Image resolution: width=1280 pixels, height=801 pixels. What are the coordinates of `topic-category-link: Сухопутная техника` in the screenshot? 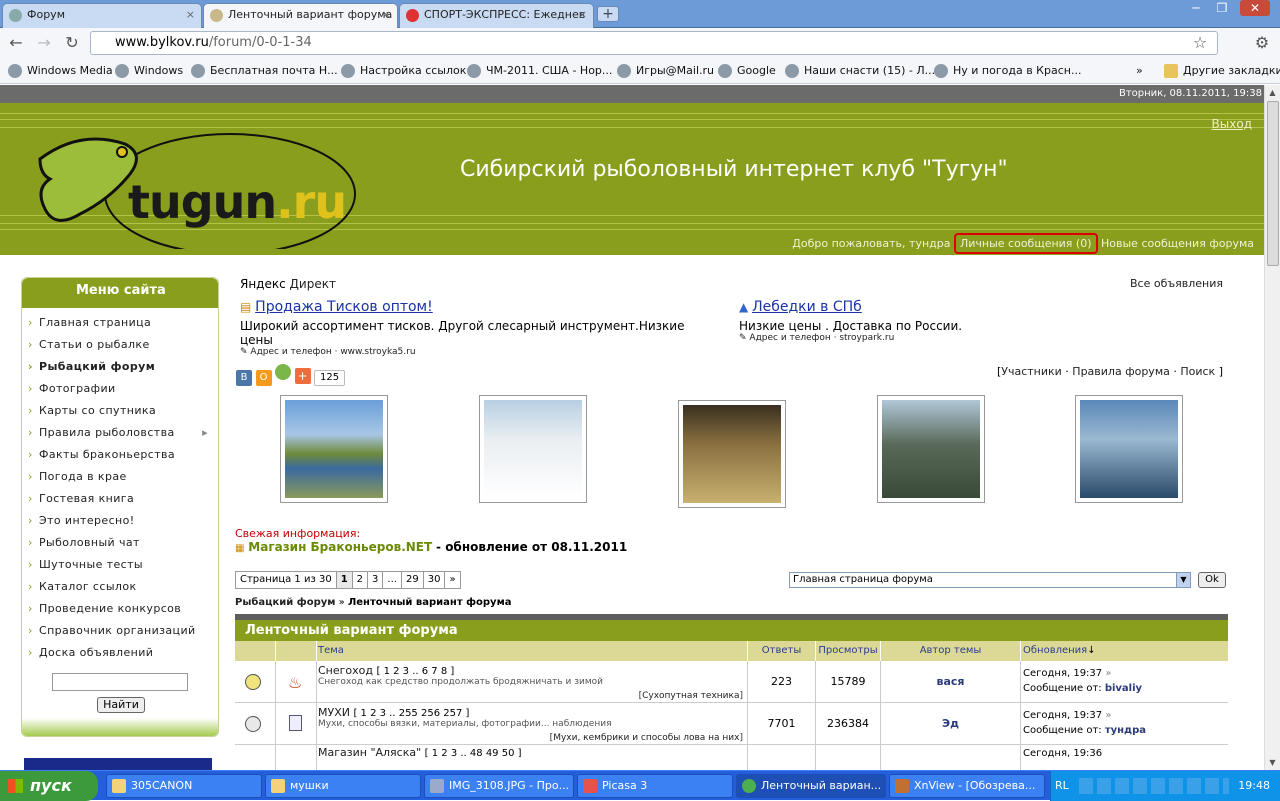 It's located at (690, 696).